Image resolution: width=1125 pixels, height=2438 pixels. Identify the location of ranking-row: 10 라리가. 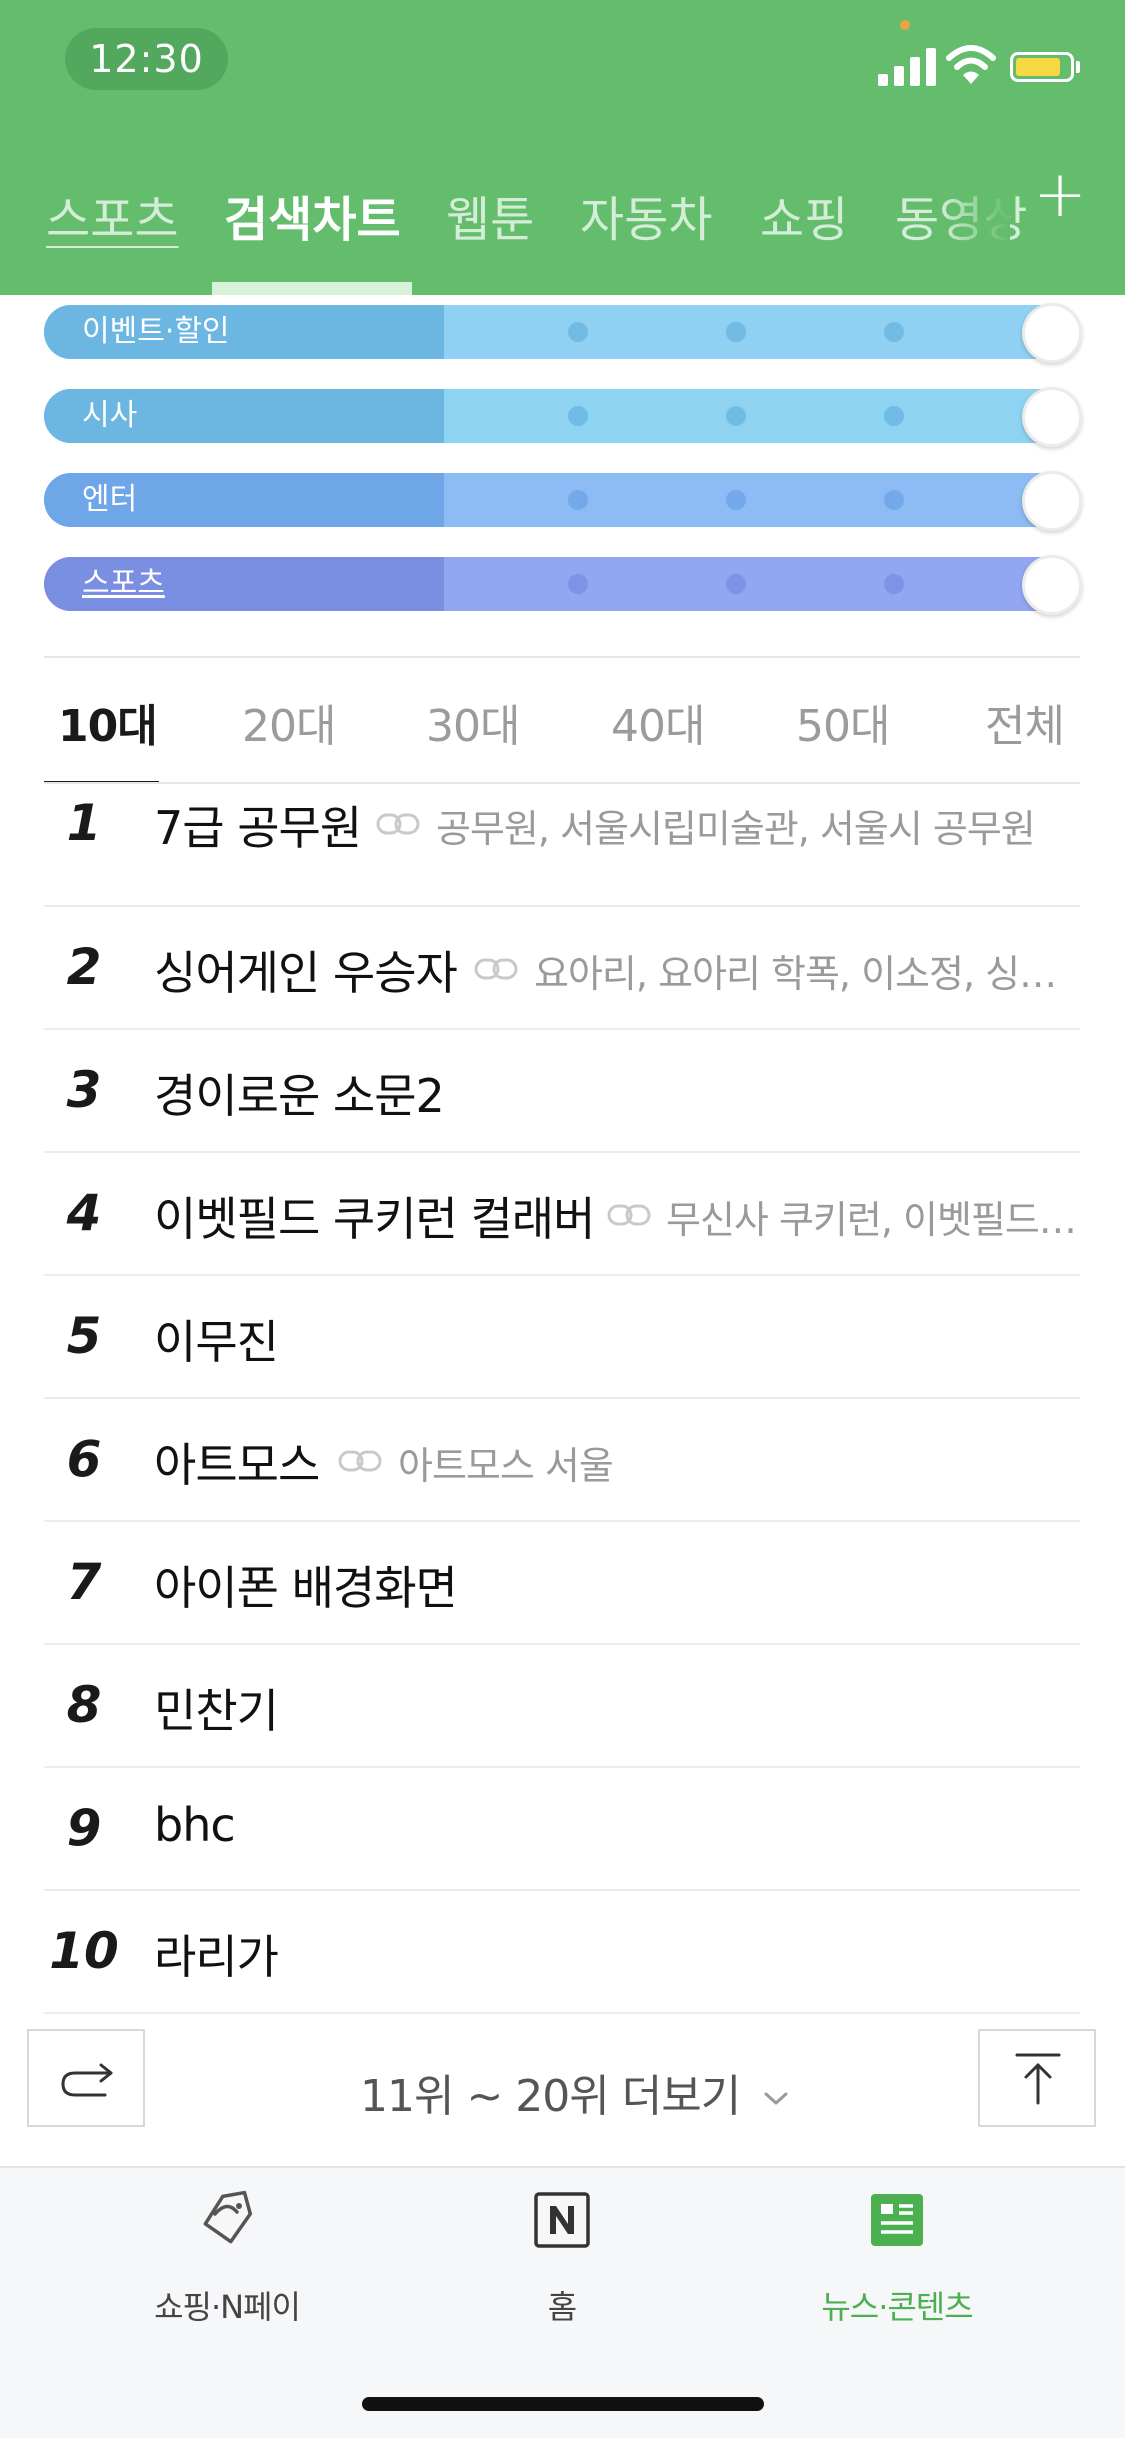
(562, 1952).